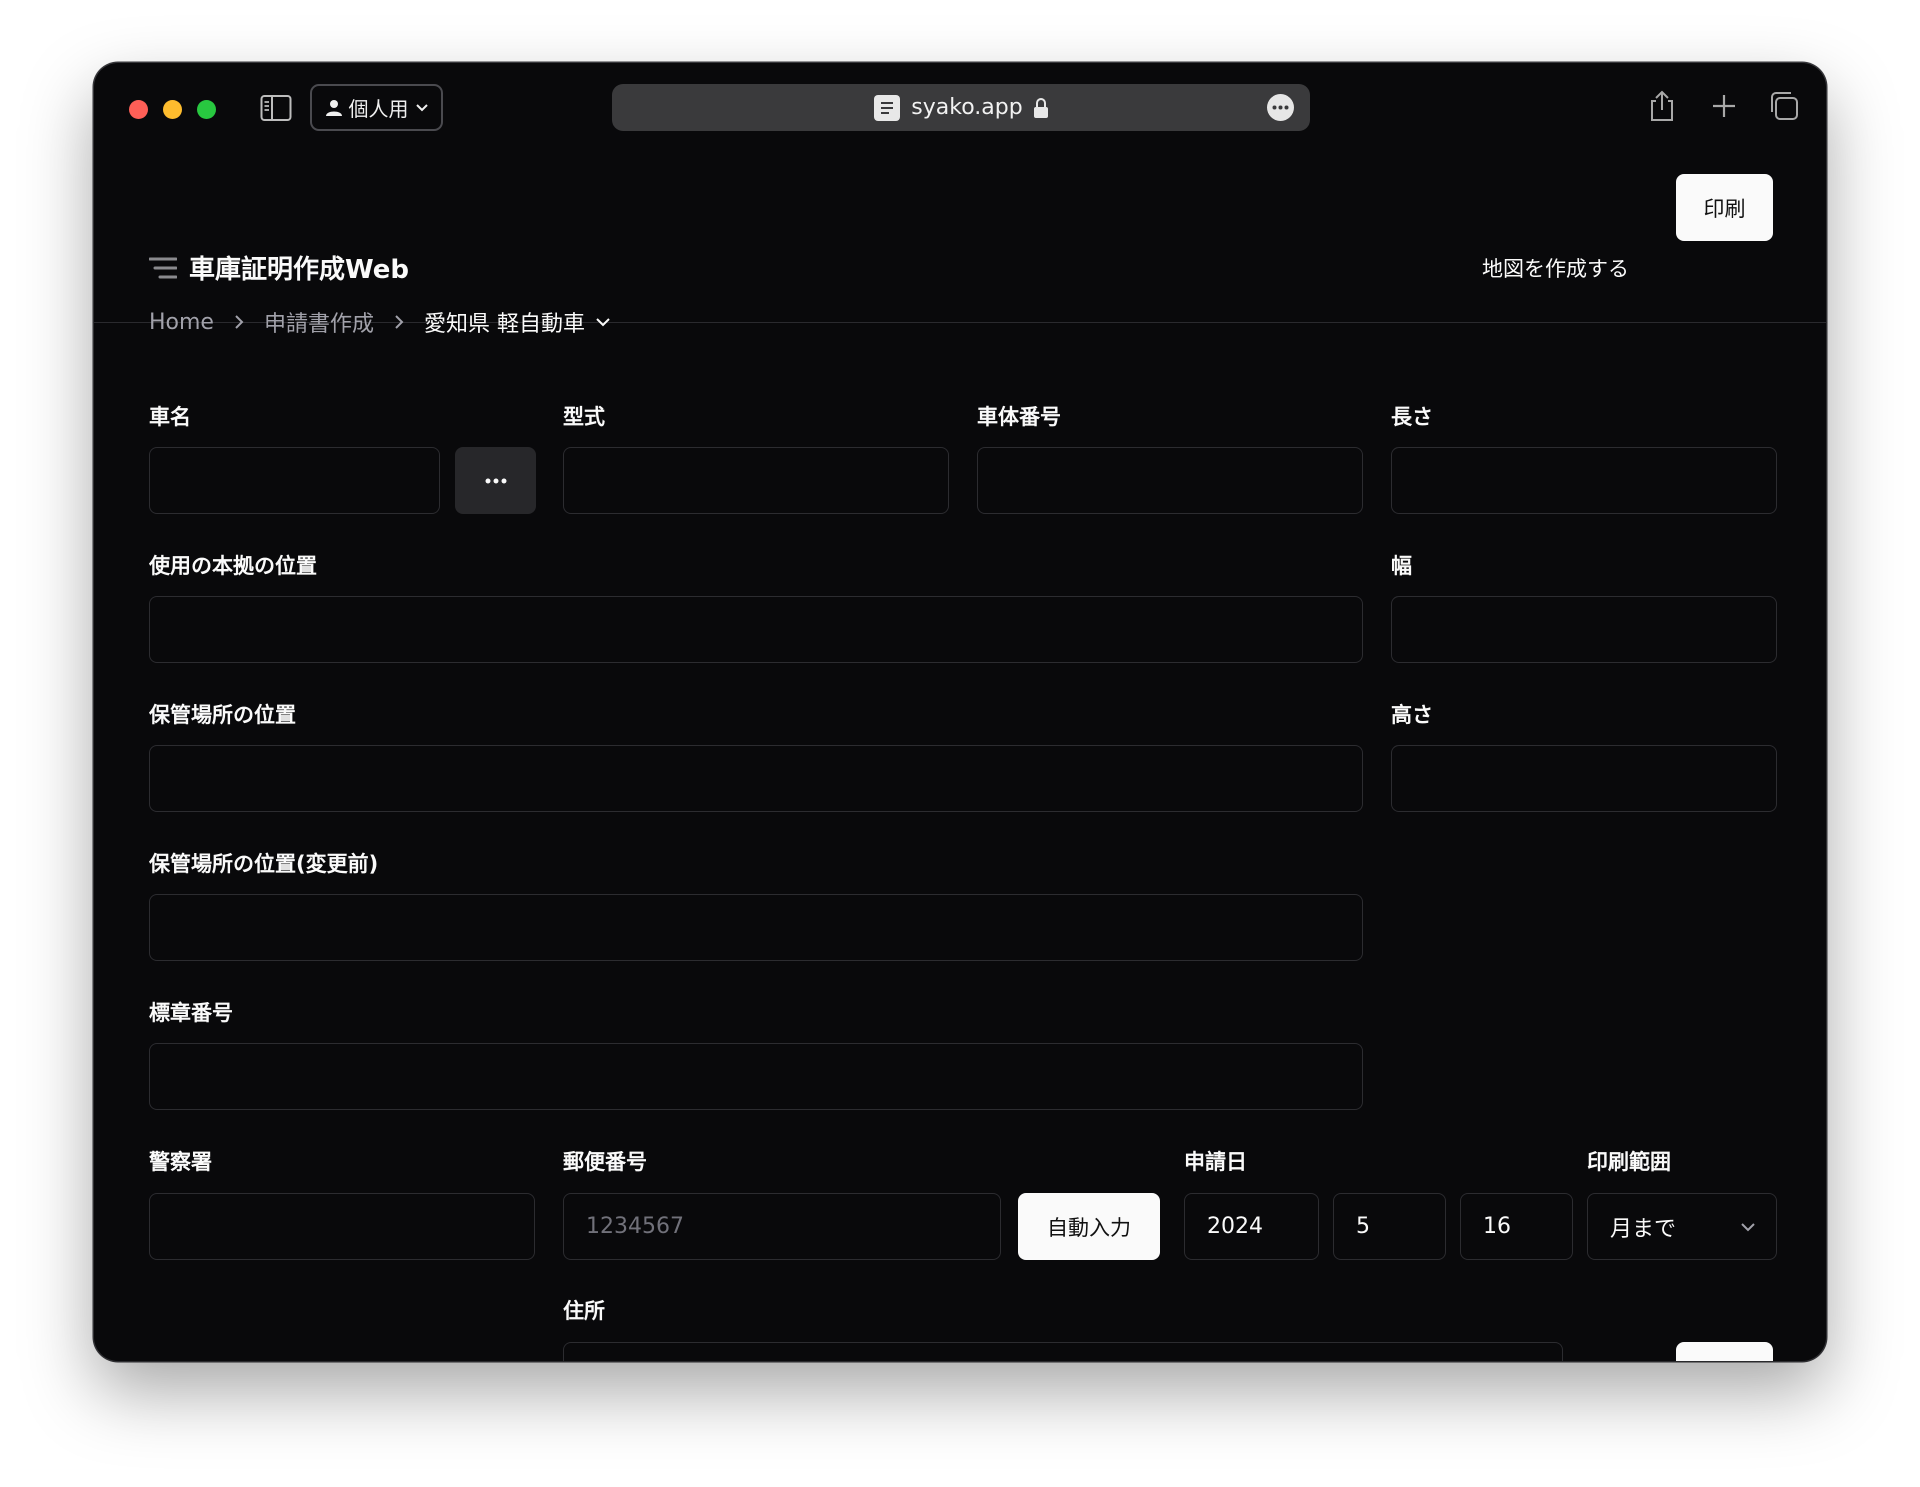 The height and width of the screenshot is (1487, 1920). What do you see at coordinates (1724, 1351) in the screenshot?
I see `address-search-button` at bounding box center [1724, 1351].